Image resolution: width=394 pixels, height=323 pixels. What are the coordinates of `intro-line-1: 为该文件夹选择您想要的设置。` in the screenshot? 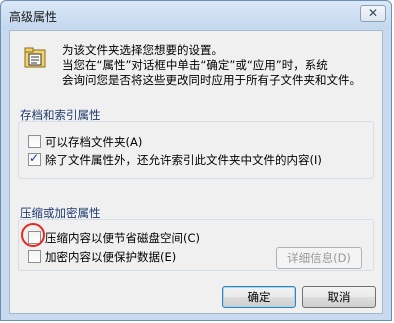 It's located at (142, 50).